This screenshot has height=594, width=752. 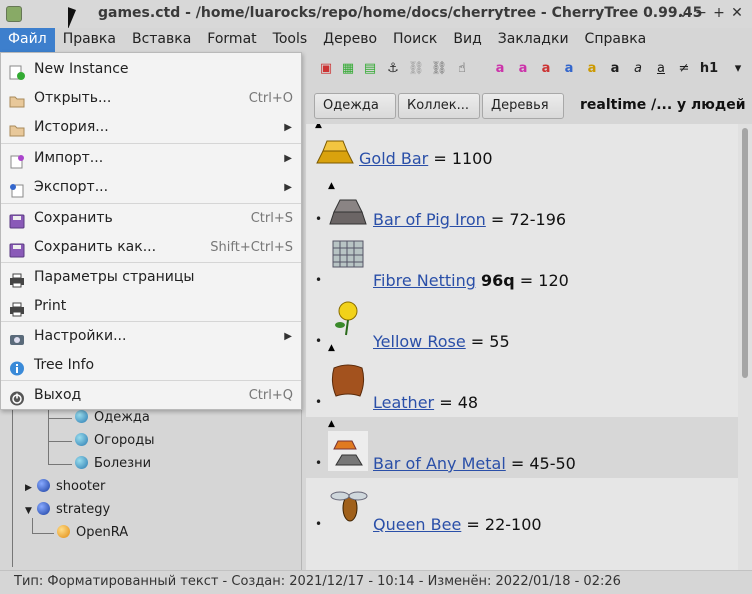 What do you see at coordinates (738, 69) in the screenshot?
I see `toolbar-overflow-icon: ▾` at bounding box center [738, 69].